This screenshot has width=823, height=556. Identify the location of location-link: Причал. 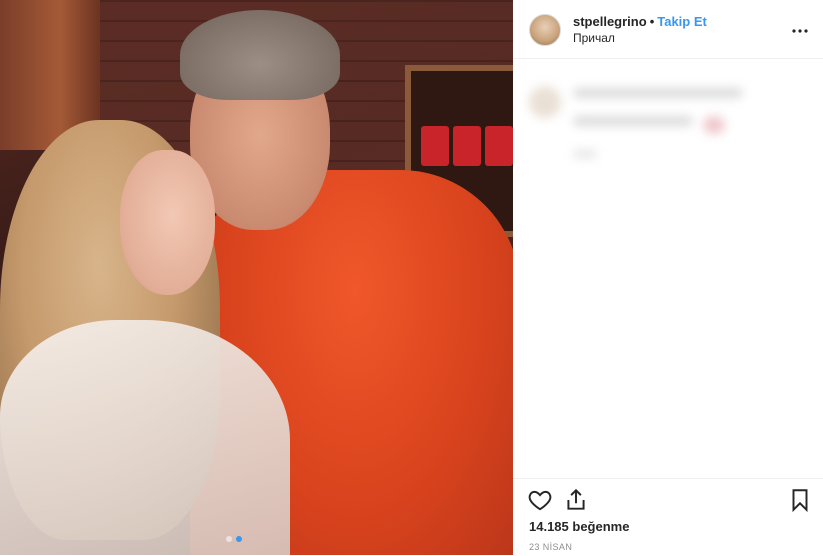
(594, 38).